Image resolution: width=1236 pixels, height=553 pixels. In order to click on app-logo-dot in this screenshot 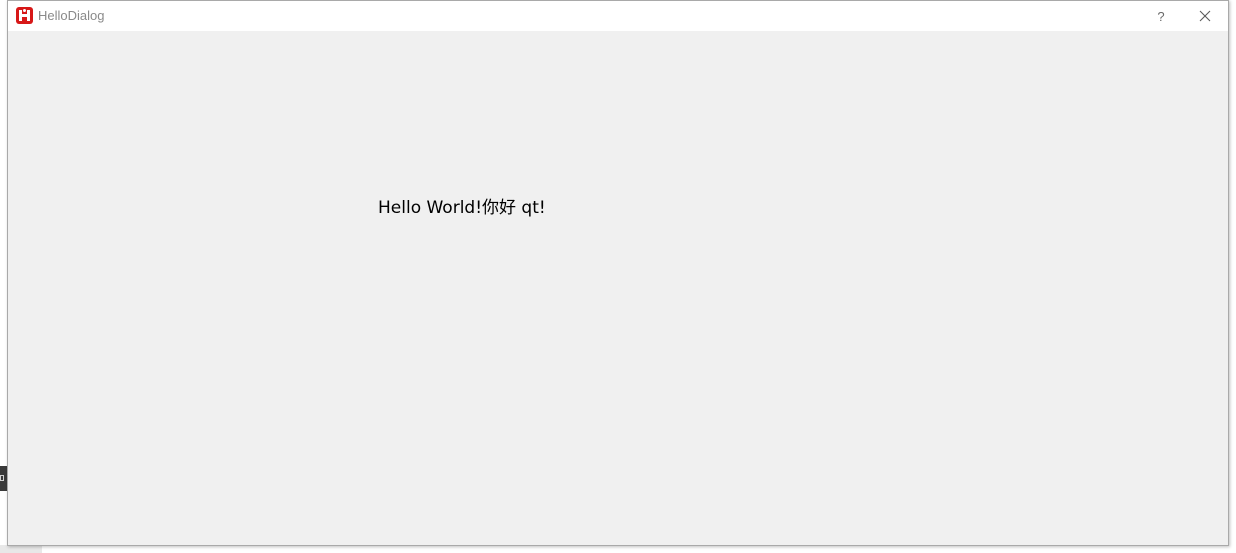, I will do `click(24, 10)`.